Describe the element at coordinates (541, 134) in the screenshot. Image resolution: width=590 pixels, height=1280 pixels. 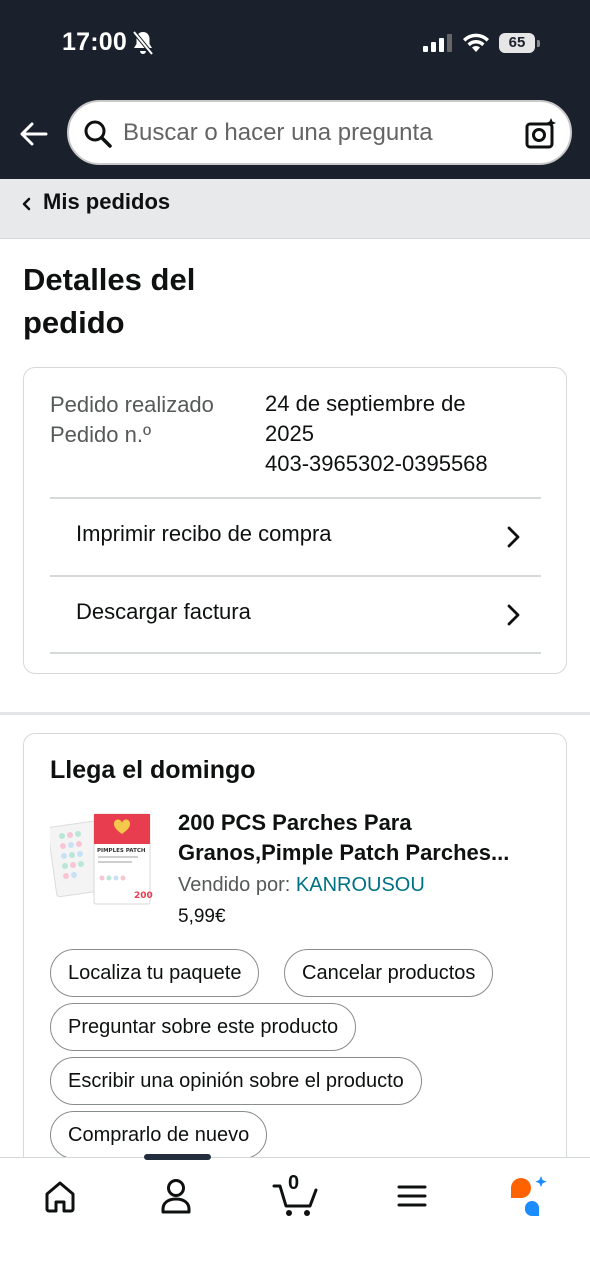
I see `camera-search-icon` at that location.